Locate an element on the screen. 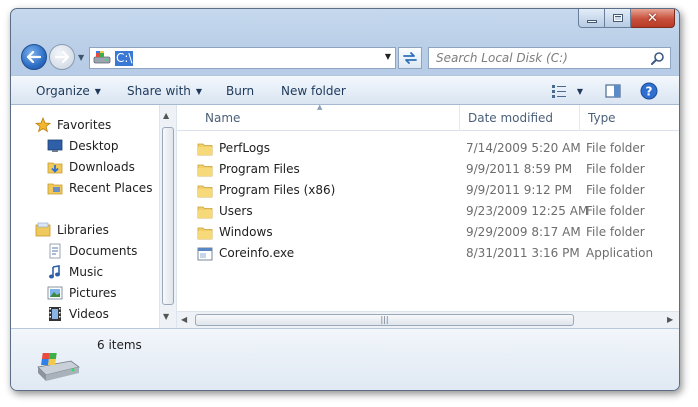 The image size is (698, 407). sidebar-item-label: Videos is located at coordinates (89, 314).